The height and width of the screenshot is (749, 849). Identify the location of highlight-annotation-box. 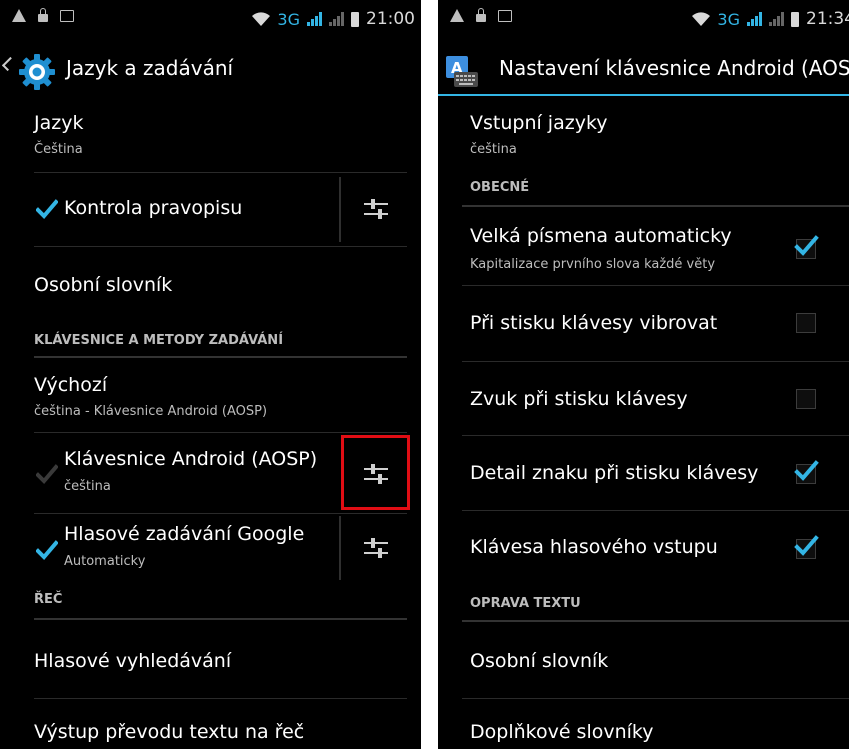
(375, 472).